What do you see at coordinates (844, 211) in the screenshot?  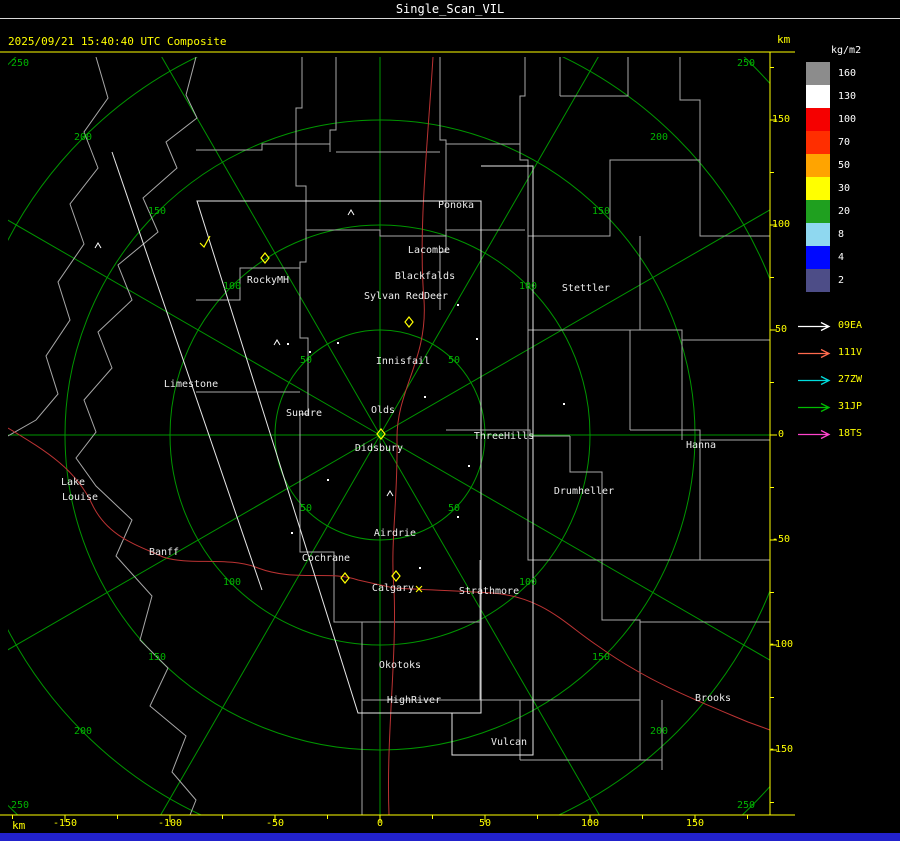 I see `legend-value: 20` at bounding box center [844, 211].